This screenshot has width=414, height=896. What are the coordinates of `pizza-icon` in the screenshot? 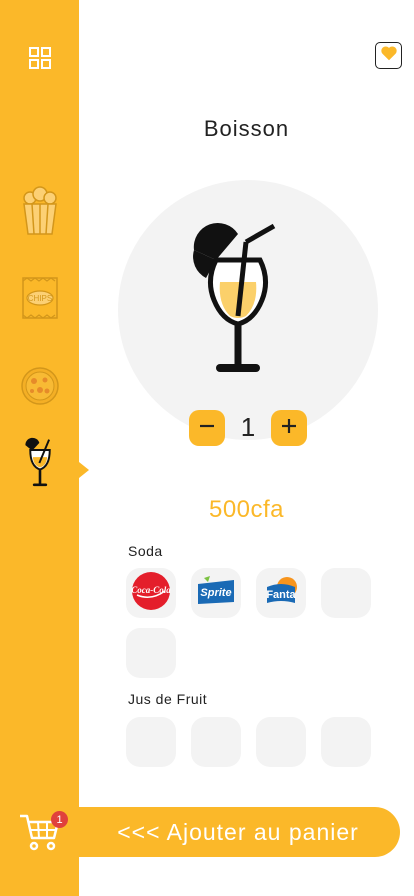 It's located at (40, 388).